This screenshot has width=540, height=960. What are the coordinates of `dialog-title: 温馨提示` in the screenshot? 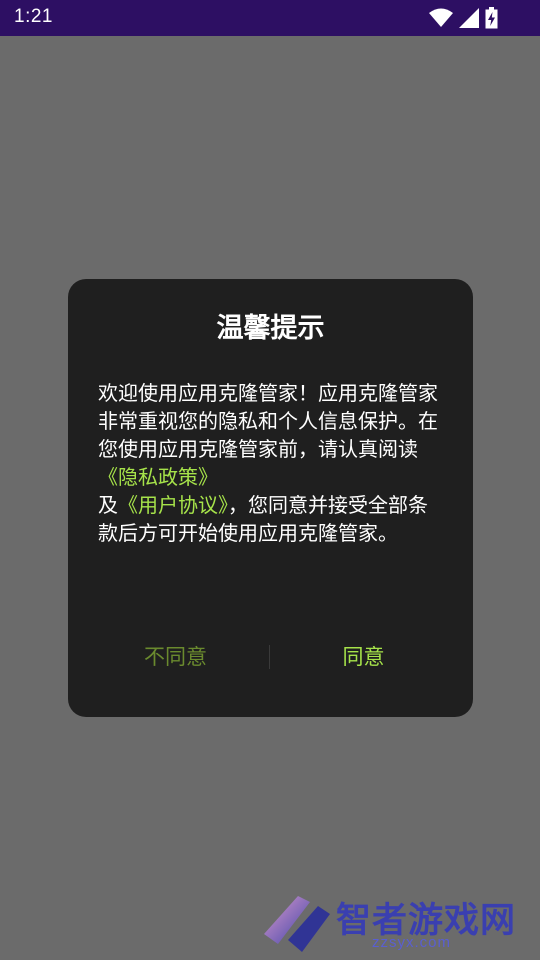 It's located at (270, 328).